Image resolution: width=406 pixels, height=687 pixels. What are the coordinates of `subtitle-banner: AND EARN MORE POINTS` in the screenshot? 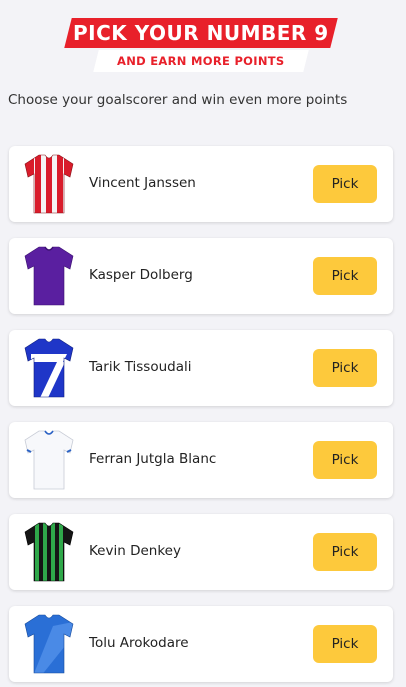 It's located at (201, 61).